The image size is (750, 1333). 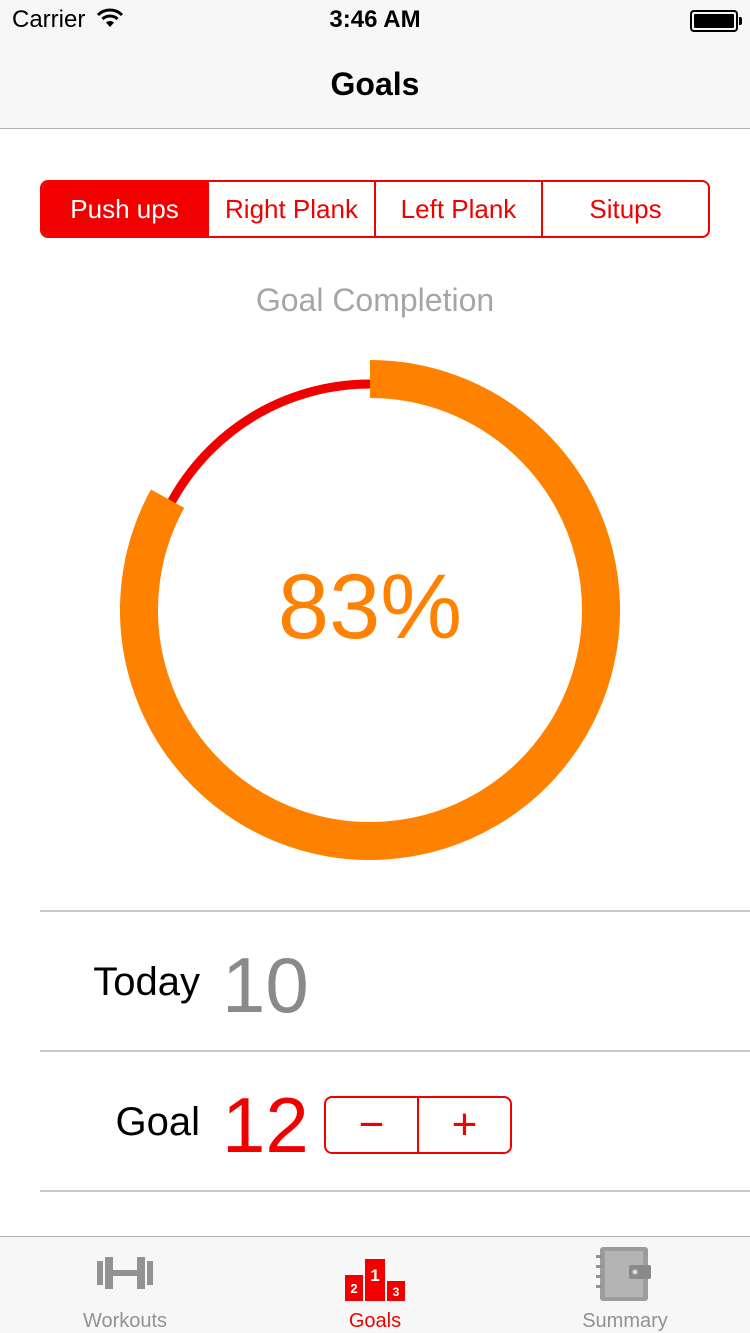 I want to click on goal-stepper: − +, so click(x=418, y=1125).